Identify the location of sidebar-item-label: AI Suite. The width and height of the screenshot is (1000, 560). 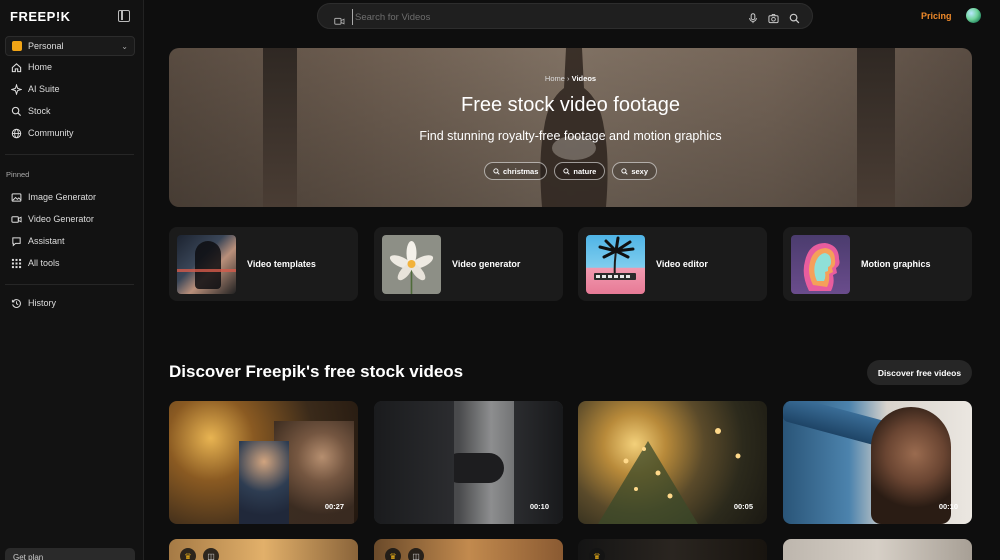
(44, 89).